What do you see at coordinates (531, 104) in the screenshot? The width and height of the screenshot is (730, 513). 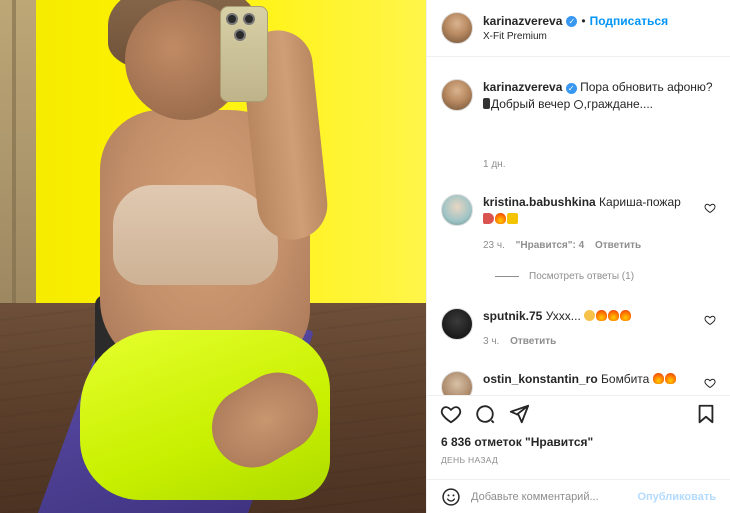 I see `caption-text-b: Добрый вечер` at bounding box center [531, 104].